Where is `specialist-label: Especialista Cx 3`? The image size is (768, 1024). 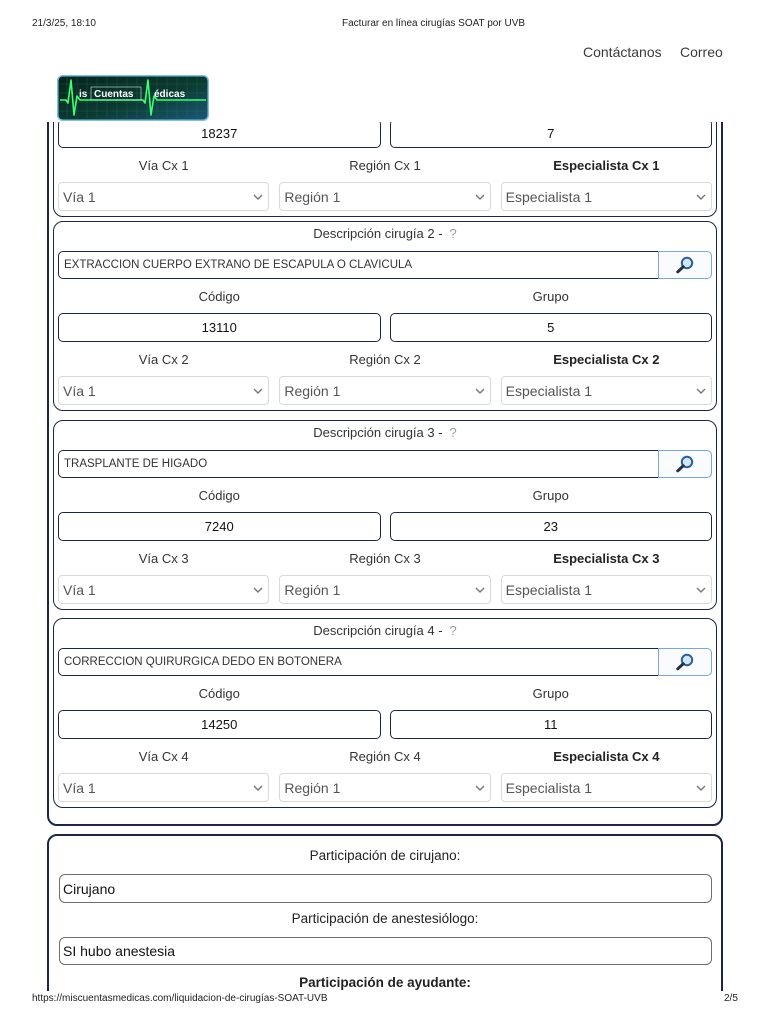 specialist-label: Especialista Cx 3 is located at coordinates (606, 558).